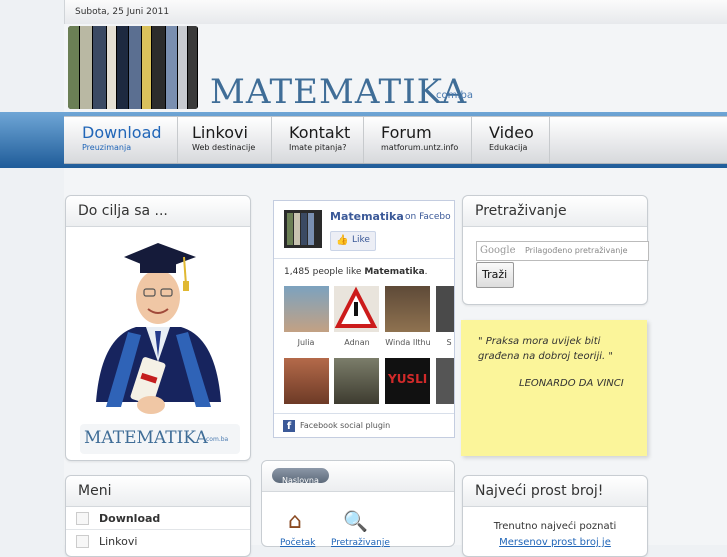  I want to click on nav-label: Kontakt, so click(320, 132).